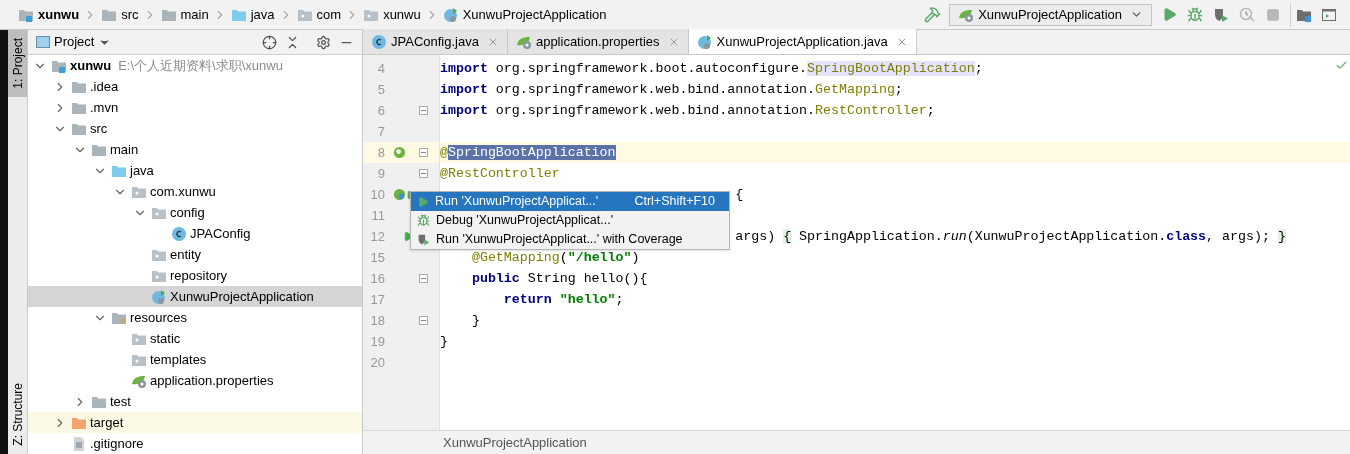 This screenshot has width=1350, height=454. I want to click on coverage-icon, so click(423, 239).